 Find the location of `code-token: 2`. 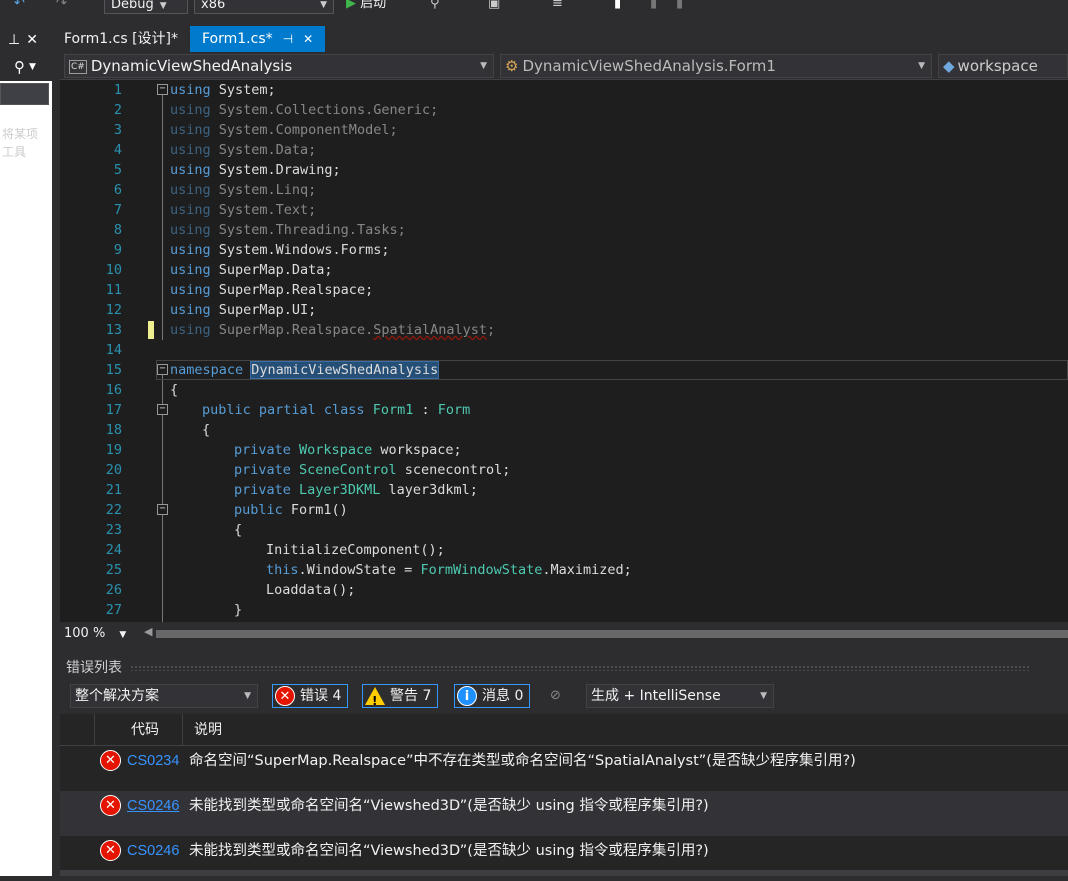

code-token: 2 is located at coordinates (117, 110).